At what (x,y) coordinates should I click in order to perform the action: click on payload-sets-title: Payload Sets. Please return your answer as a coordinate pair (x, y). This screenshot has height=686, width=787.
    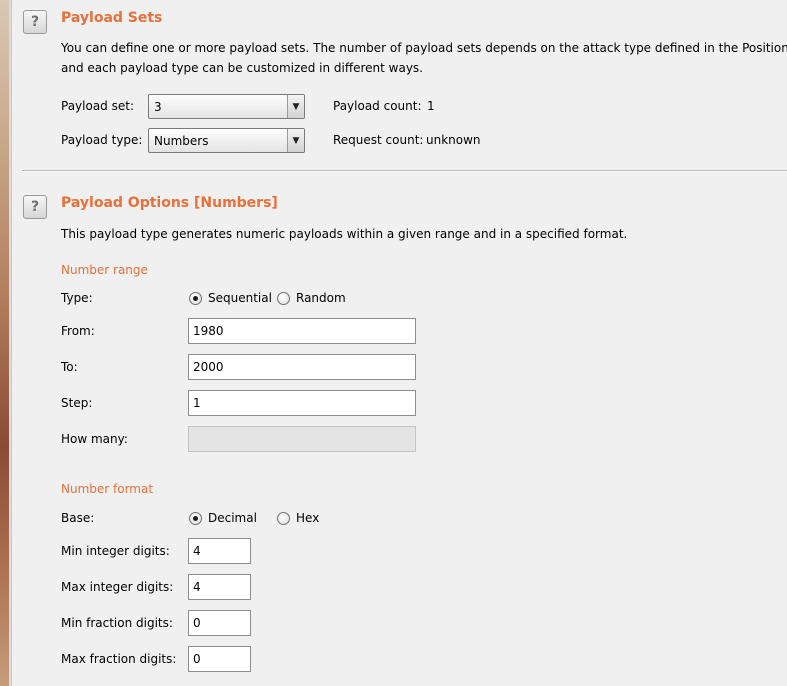
    Looking at the image, I should click on (112, 18).